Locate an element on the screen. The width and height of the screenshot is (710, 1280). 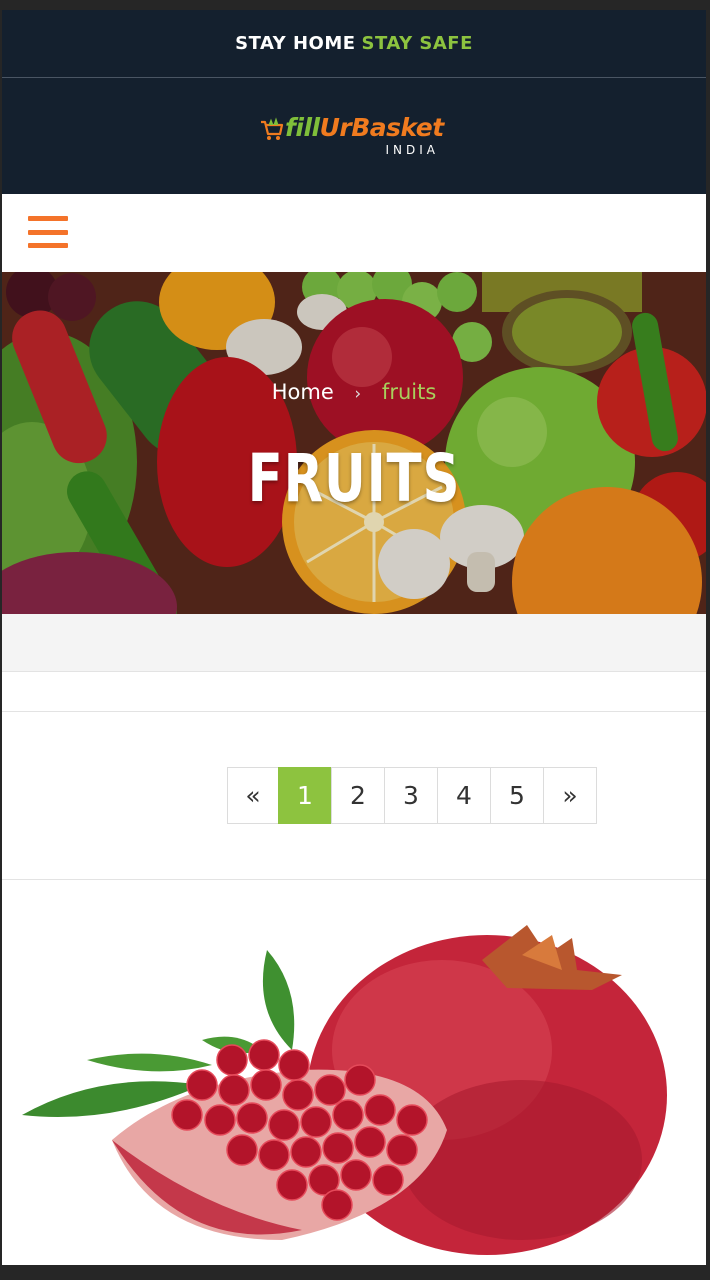
pagination-prev-button: « is located at coordinates (253, 795).